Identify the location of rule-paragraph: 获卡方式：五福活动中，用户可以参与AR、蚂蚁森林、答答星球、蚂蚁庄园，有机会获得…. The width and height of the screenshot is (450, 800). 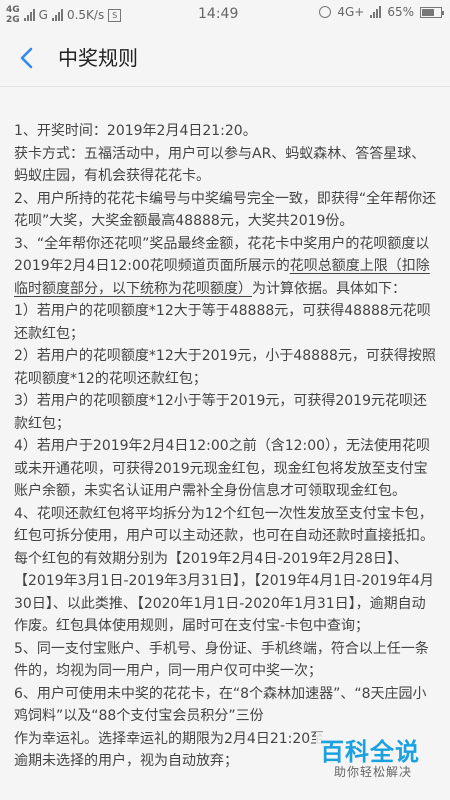
(220, 165).